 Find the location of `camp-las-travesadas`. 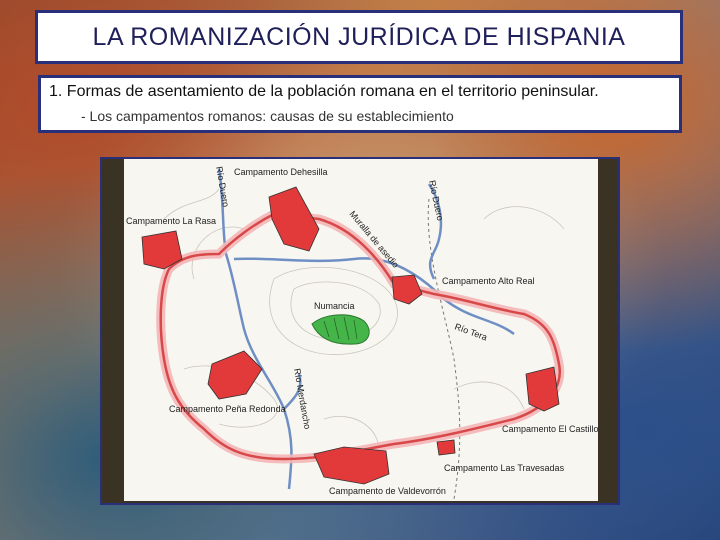

camp-las-travesadas is located at coordinates (446, 447).